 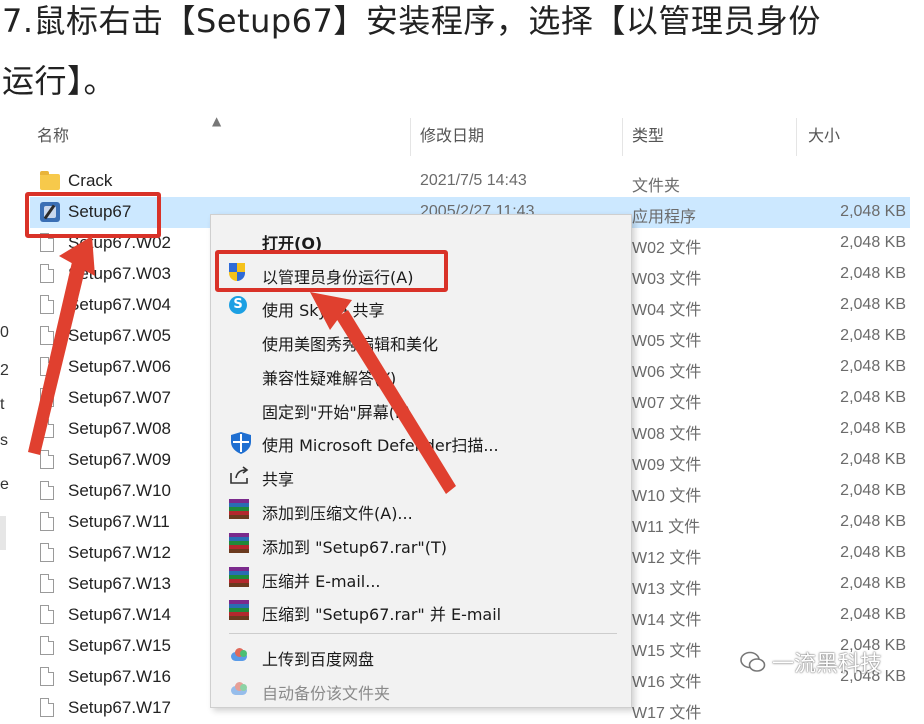 What do you see at coordinates (421, 408) in the screenshot?
I see `menu-item-pin-start: 固定到"开始"屏幕(P)` at bounding box center [421, 408].